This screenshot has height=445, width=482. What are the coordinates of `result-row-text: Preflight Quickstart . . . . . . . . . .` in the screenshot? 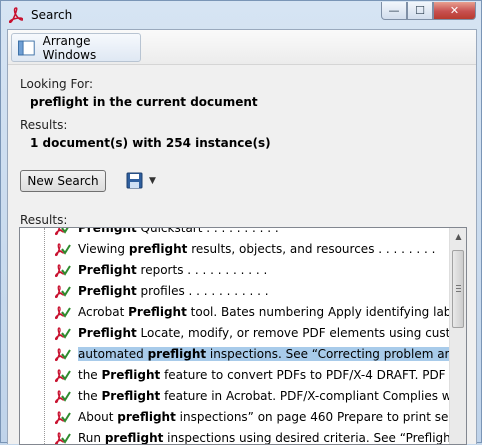 It's located at (178, 231).